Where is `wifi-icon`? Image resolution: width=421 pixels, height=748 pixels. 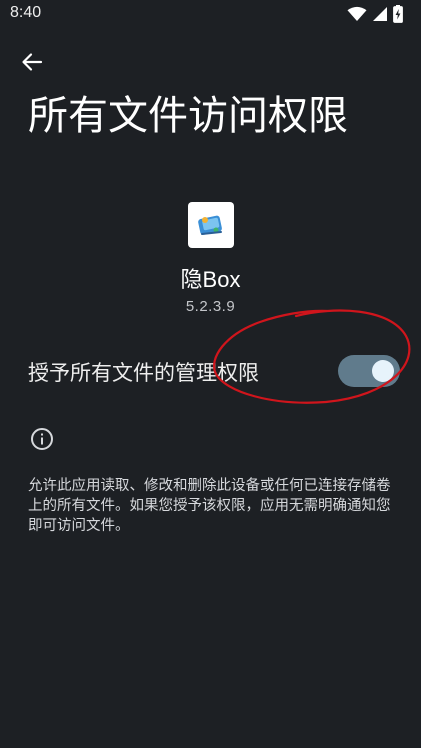 wifi-icon is located at coordinates (357, 13).